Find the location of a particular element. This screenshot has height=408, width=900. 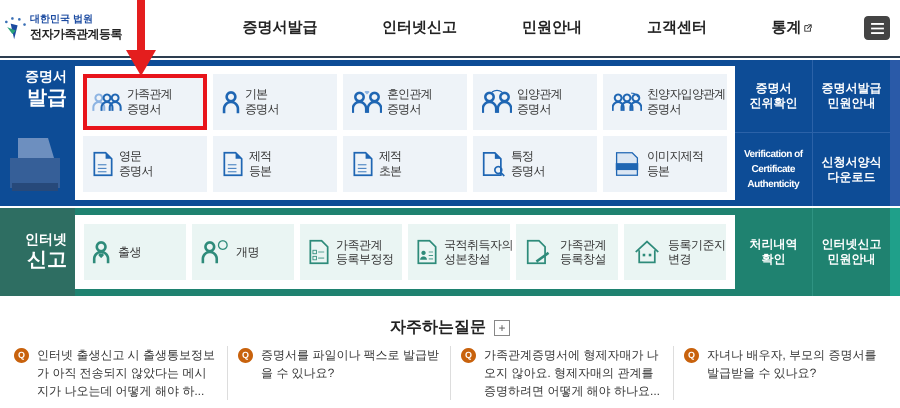

section-title: 신고 is located at coordinates (47, 261).